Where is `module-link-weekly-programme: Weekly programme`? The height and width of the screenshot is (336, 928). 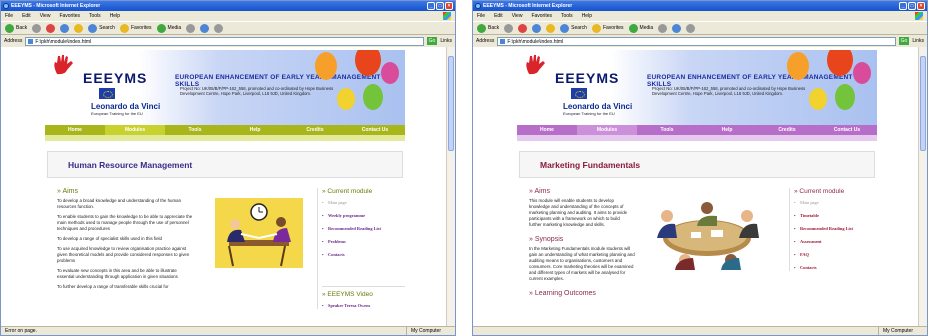
module-link-weekly-programme: Weekly programme is located at coordinates (363, 216).